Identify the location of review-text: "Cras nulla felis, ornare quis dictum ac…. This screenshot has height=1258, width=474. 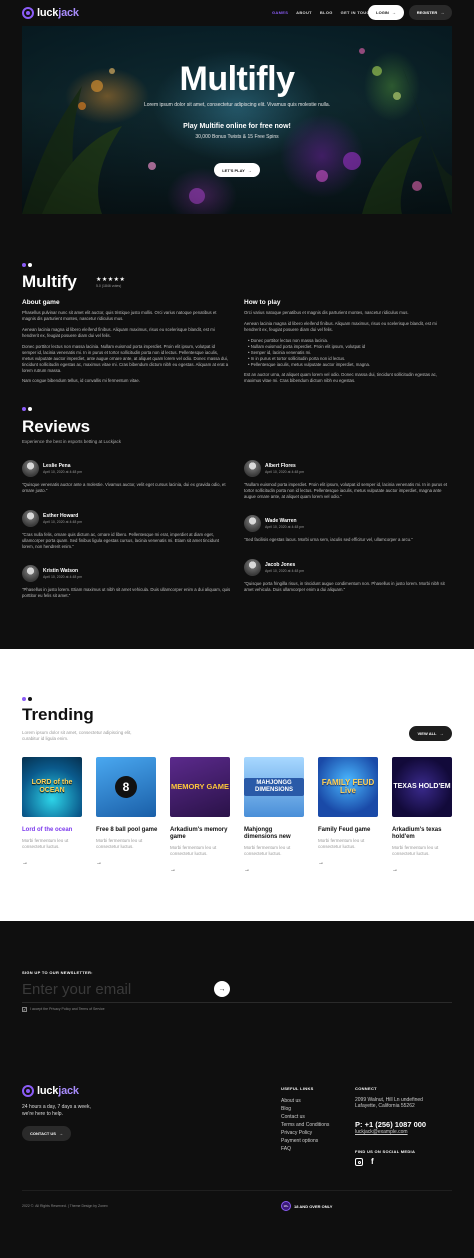
(121, 540).